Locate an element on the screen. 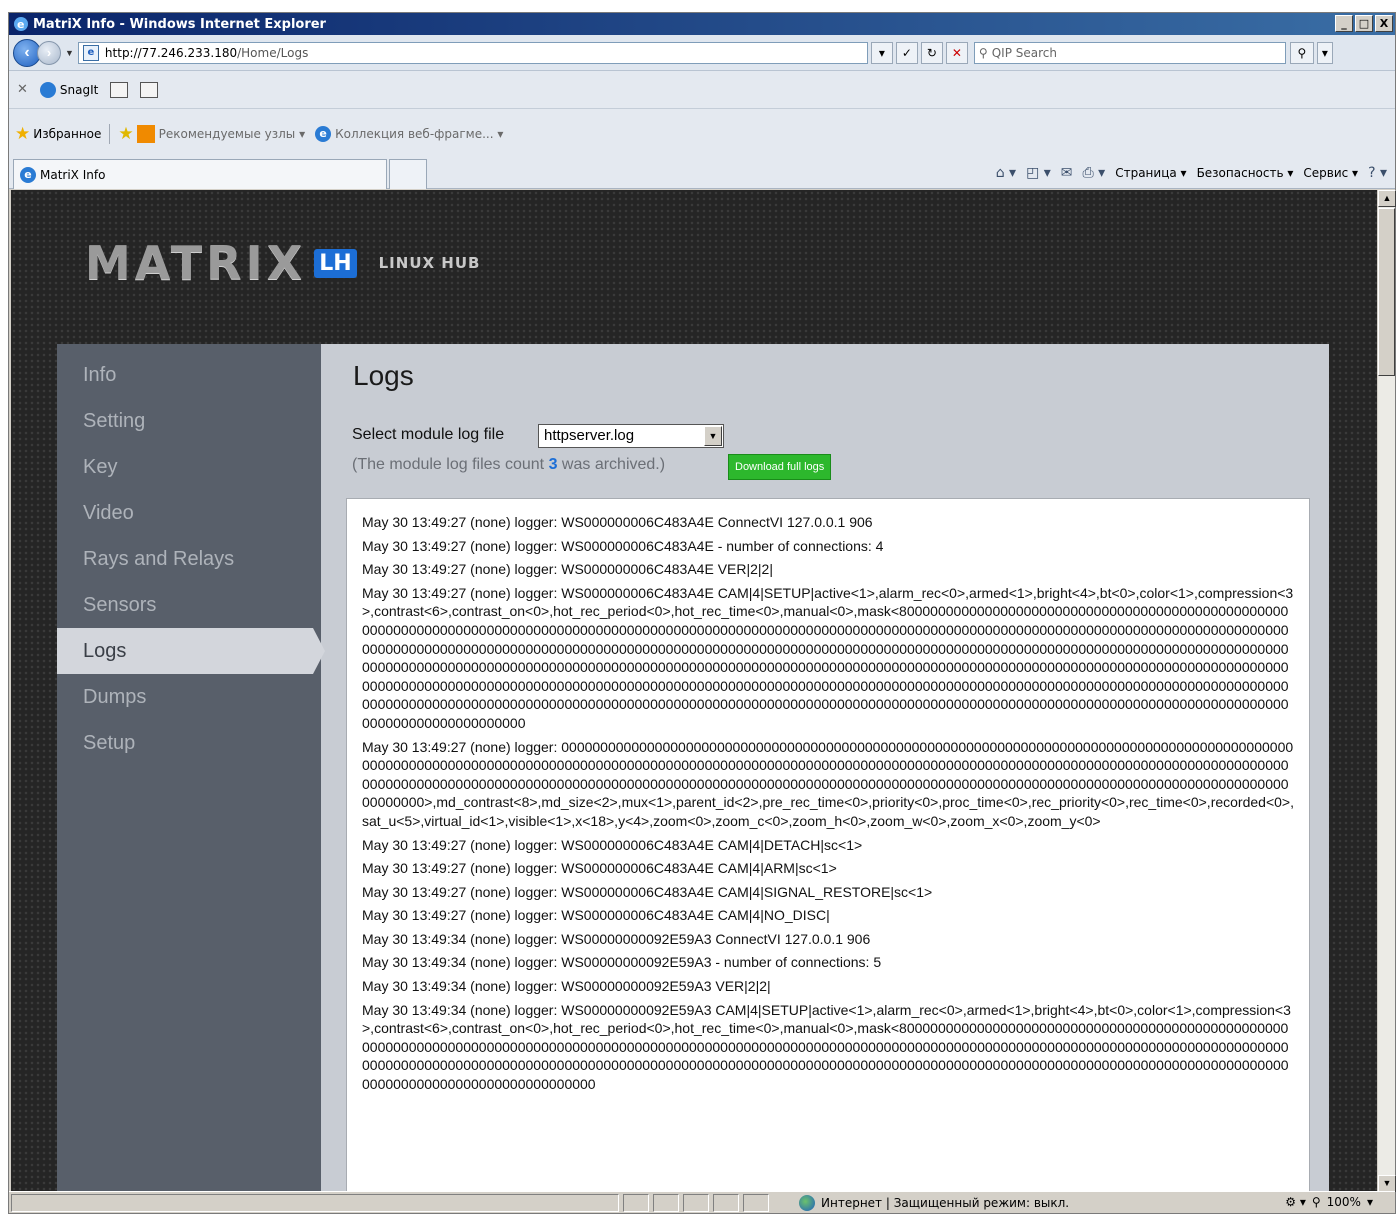 This screenshot has width=1396, height=1214. url-input: e http://77.246.233.180 /Home/Logs is located at coordinates (472, 52).